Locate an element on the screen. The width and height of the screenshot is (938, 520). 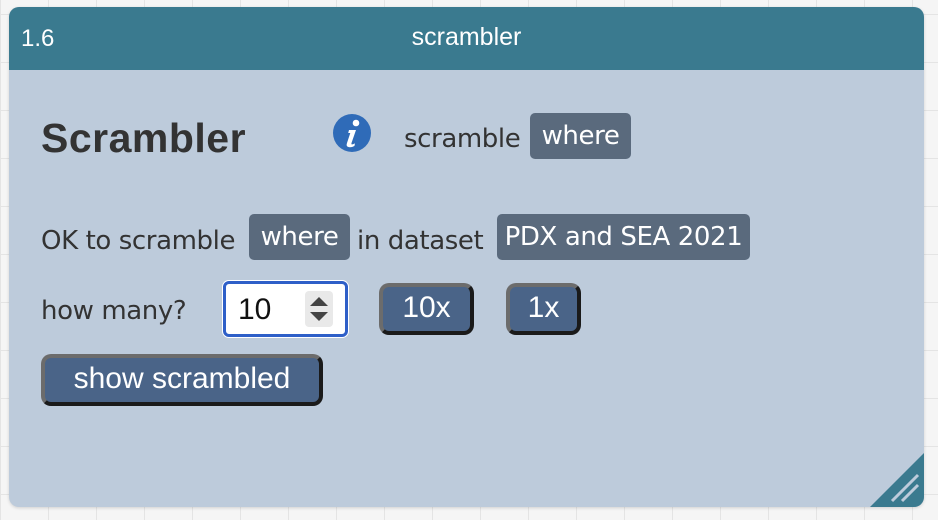
panel-titlebar: 1.6 scrambler is located at coordinates (466, 38).